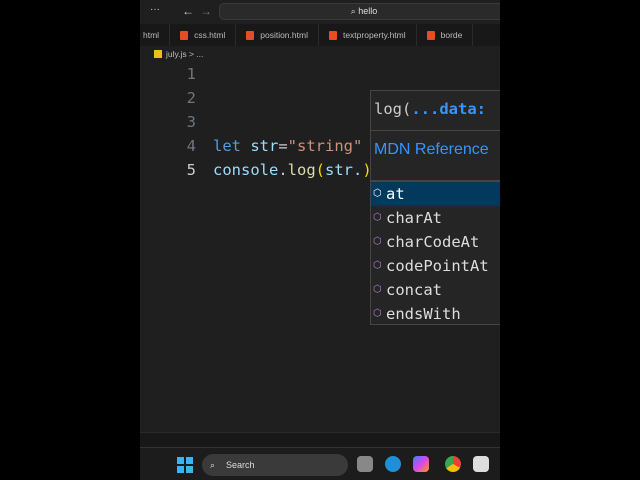  I want to click on windows-taskbar: ⌕ Search, so click(320, 463).